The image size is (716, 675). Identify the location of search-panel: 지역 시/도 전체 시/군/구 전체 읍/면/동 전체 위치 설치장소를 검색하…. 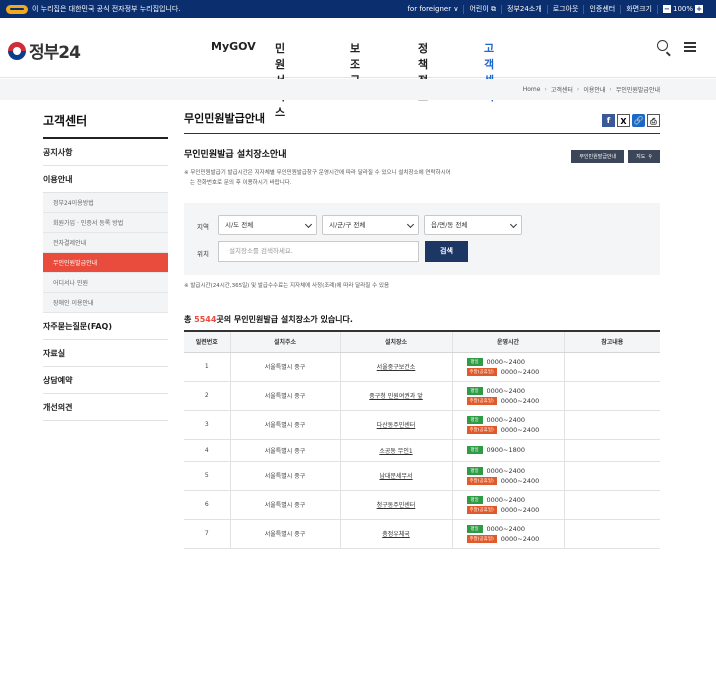
(422, 239).